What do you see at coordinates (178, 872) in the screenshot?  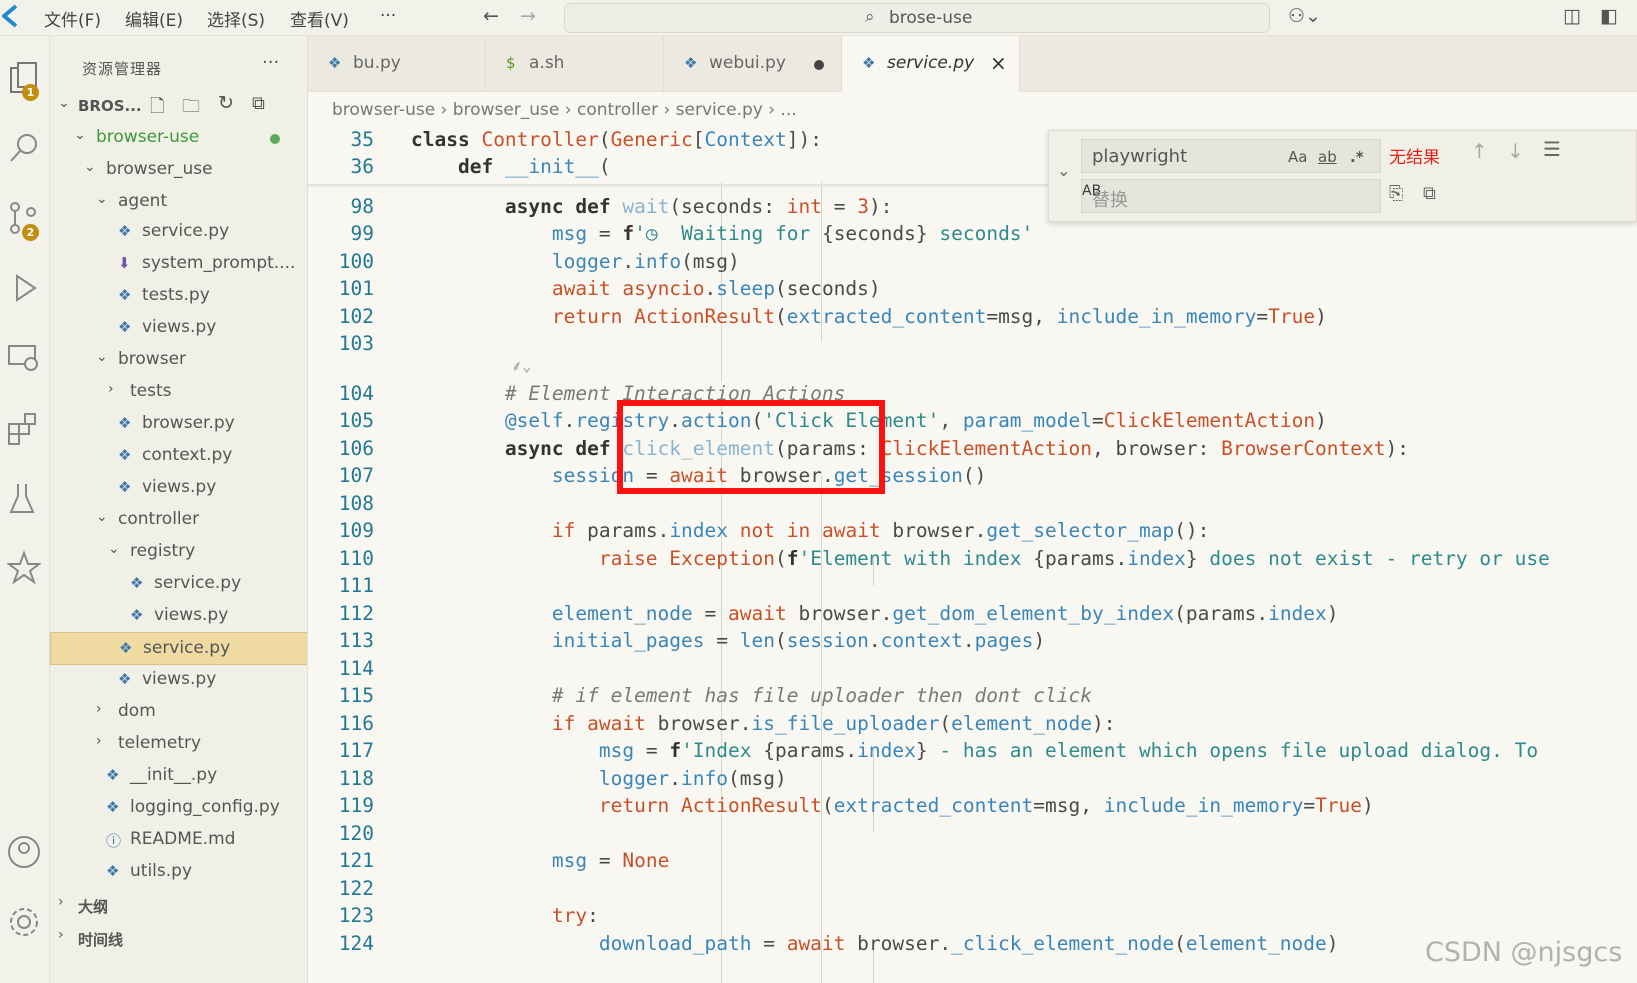 I see `tree-item: ❖ utils.py` at bounding box center [178, 872].